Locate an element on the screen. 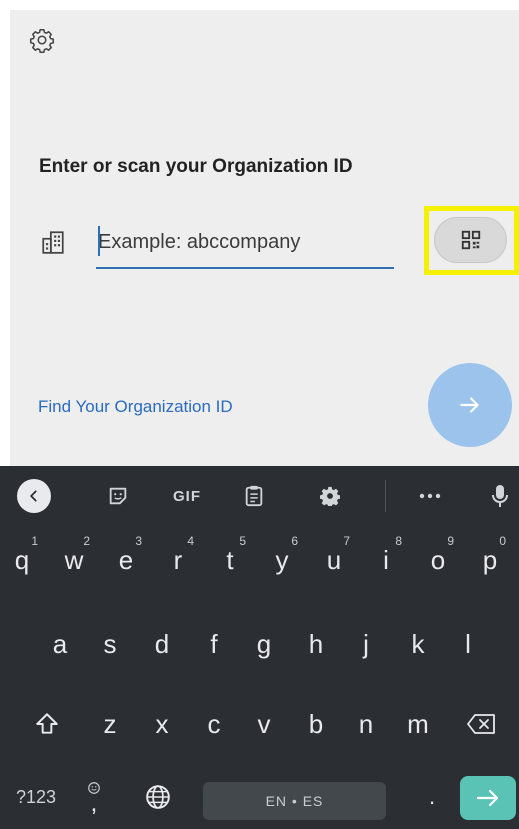  key-row-3: z x c v b n m is located at coordinates (259, 724).